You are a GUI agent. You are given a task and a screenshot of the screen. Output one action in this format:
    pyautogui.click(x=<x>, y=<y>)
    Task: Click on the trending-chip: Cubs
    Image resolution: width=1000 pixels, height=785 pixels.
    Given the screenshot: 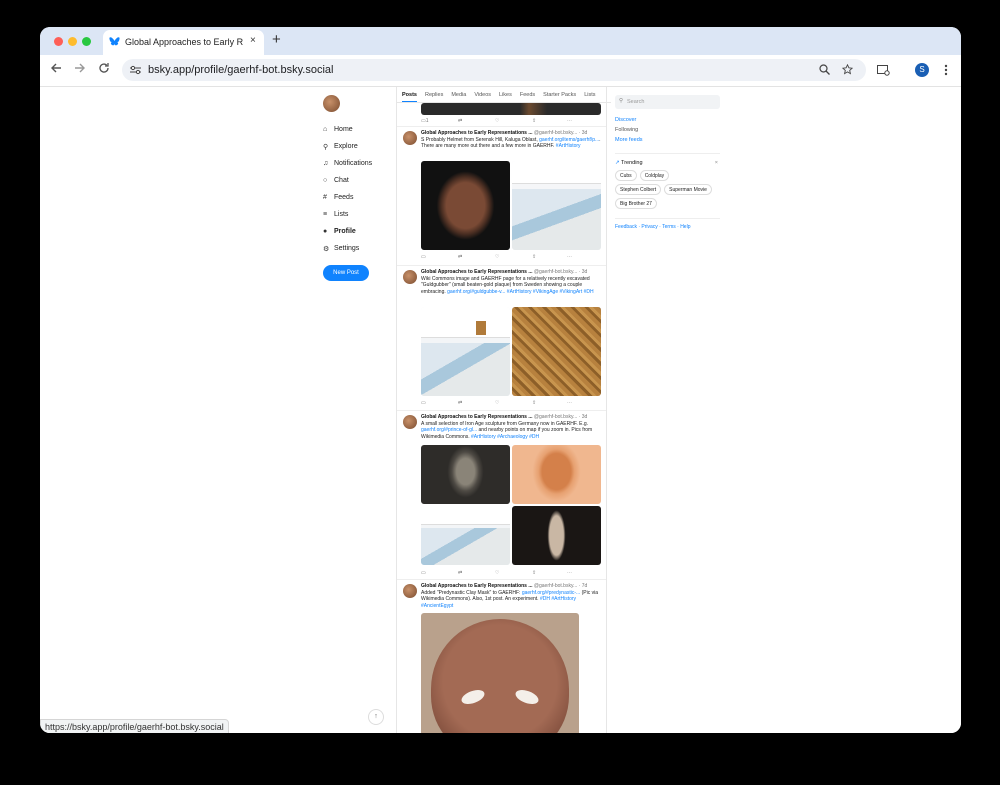 What is the action you would take?
    pyautogui.click(x=626, y=175)
    